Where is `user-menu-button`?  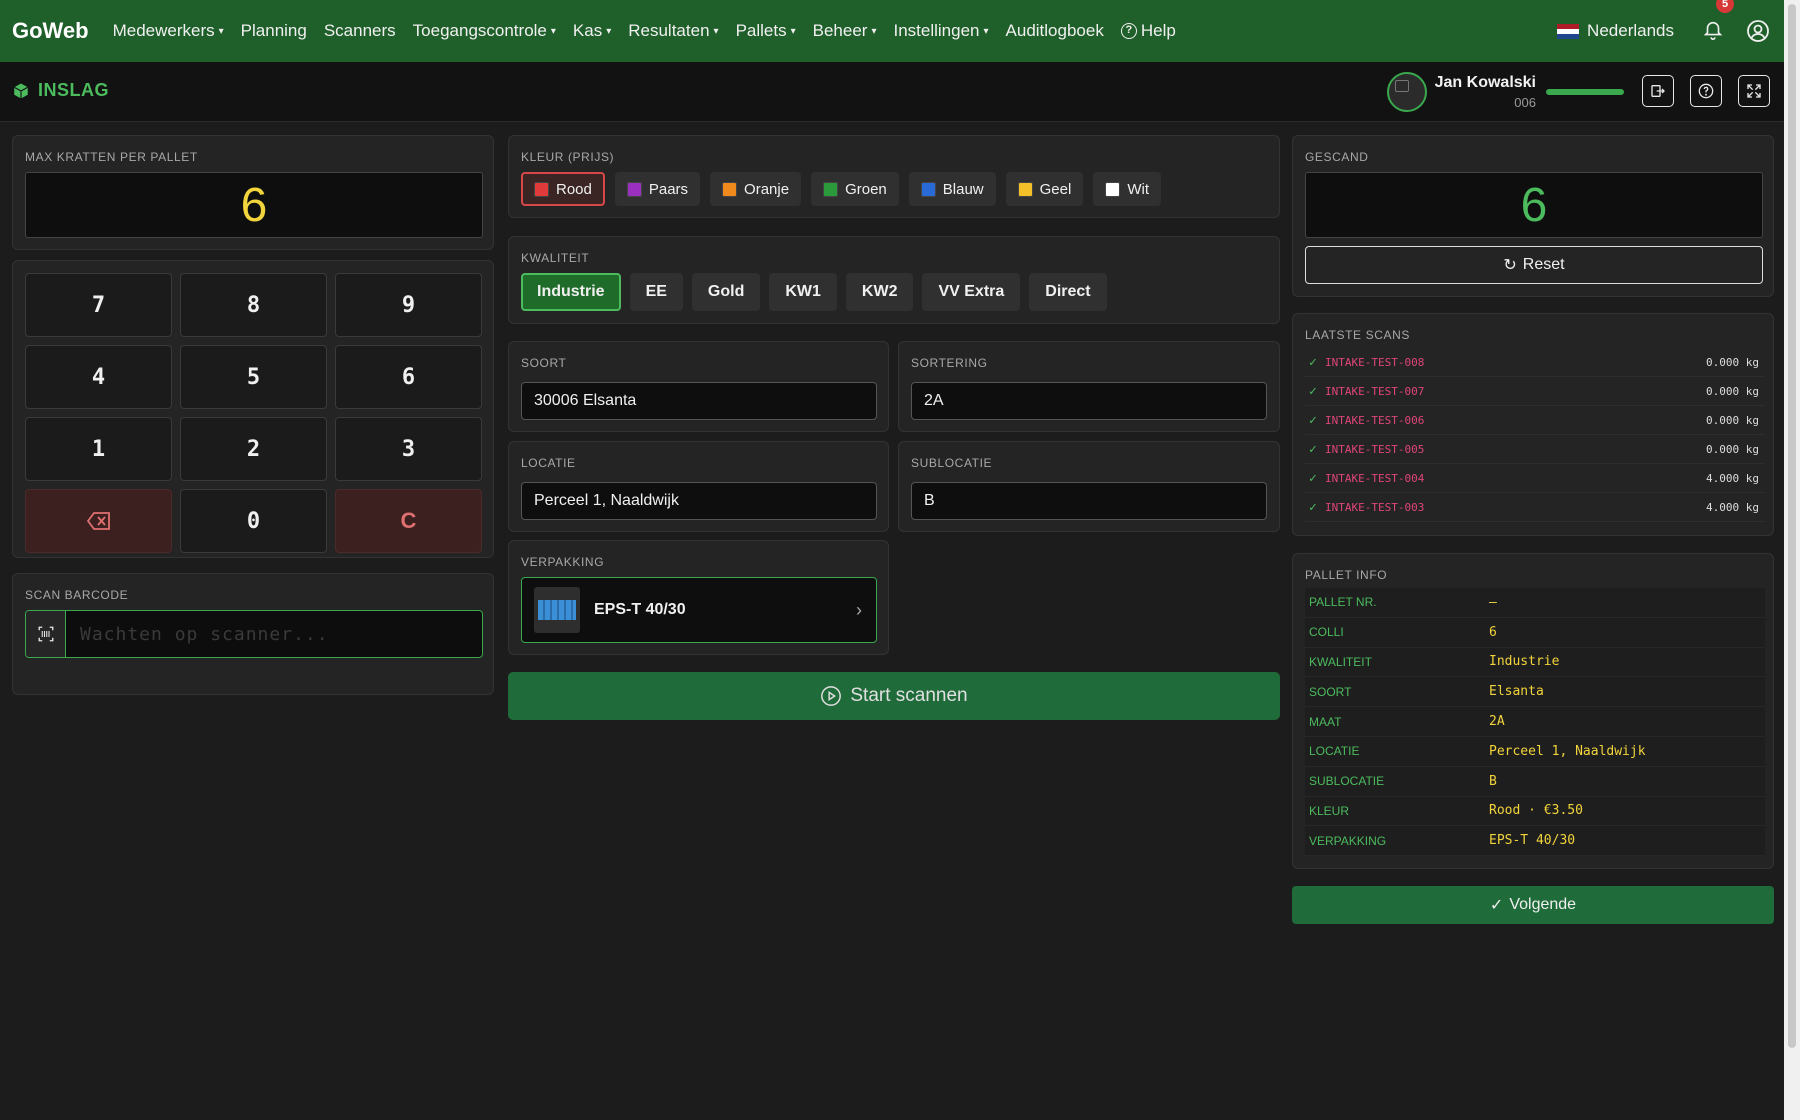 user-menu-button is located at coordinates (1758, 31).